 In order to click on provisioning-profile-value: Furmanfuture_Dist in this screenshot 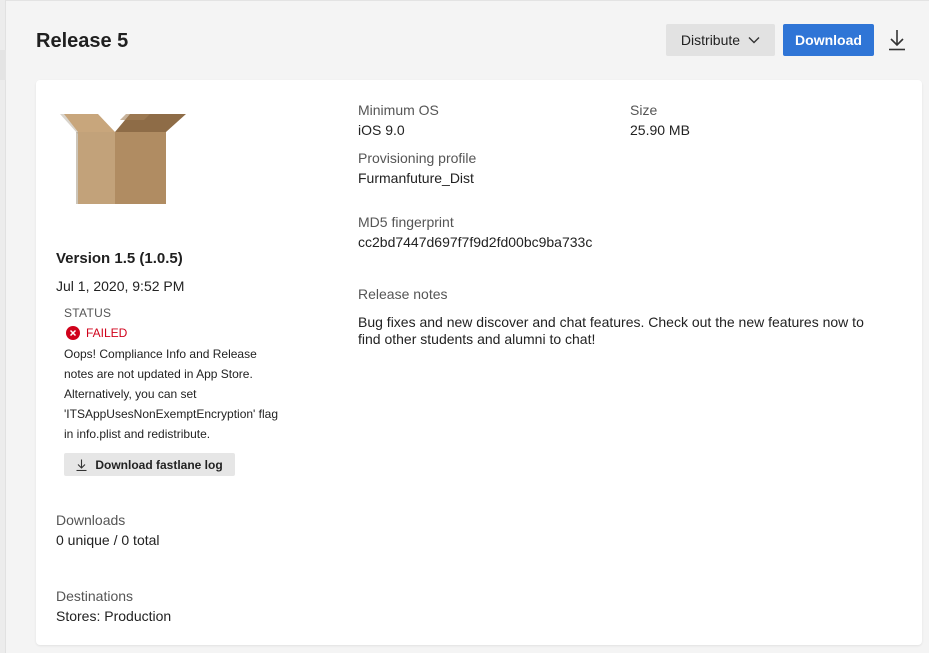, I will do `click(416, 178)`.